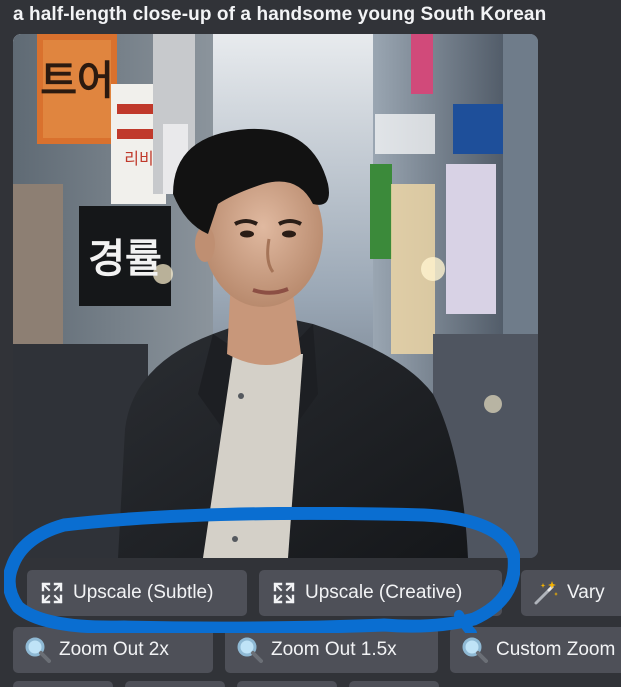  I want to click on upscale-subtle-button: Upscale (Subtle), so click(137, 593).